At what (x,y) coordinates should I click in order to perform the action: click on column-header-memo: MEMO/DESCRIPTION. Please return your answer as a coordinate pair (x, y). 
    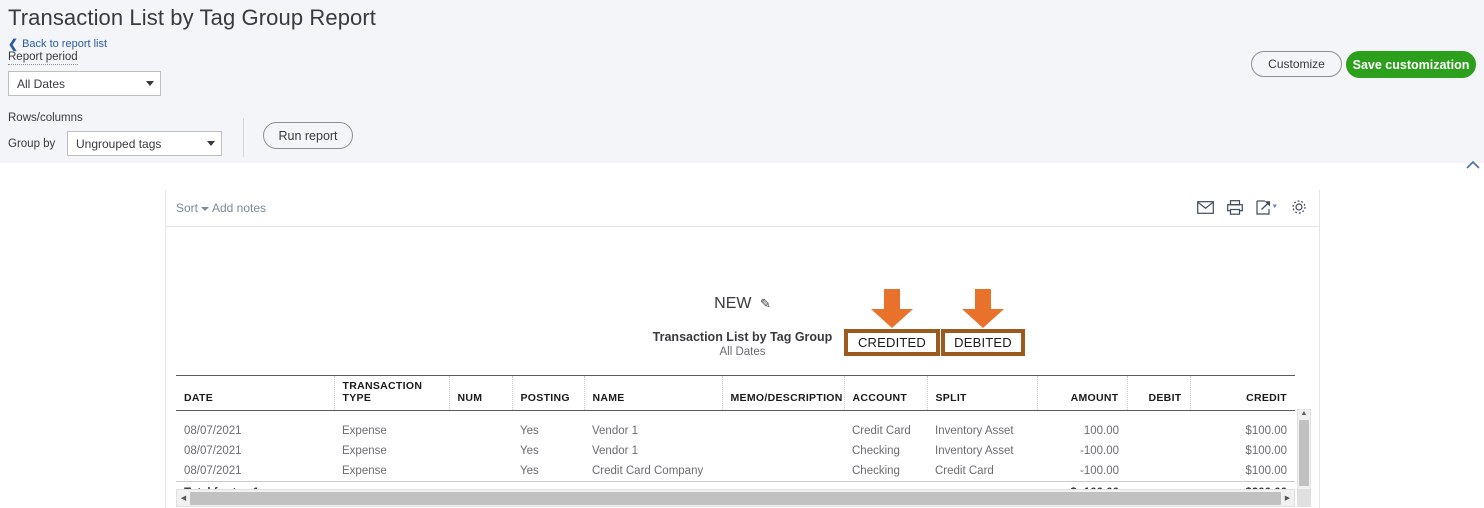
    Looking at the image, I should click on (783, 393).